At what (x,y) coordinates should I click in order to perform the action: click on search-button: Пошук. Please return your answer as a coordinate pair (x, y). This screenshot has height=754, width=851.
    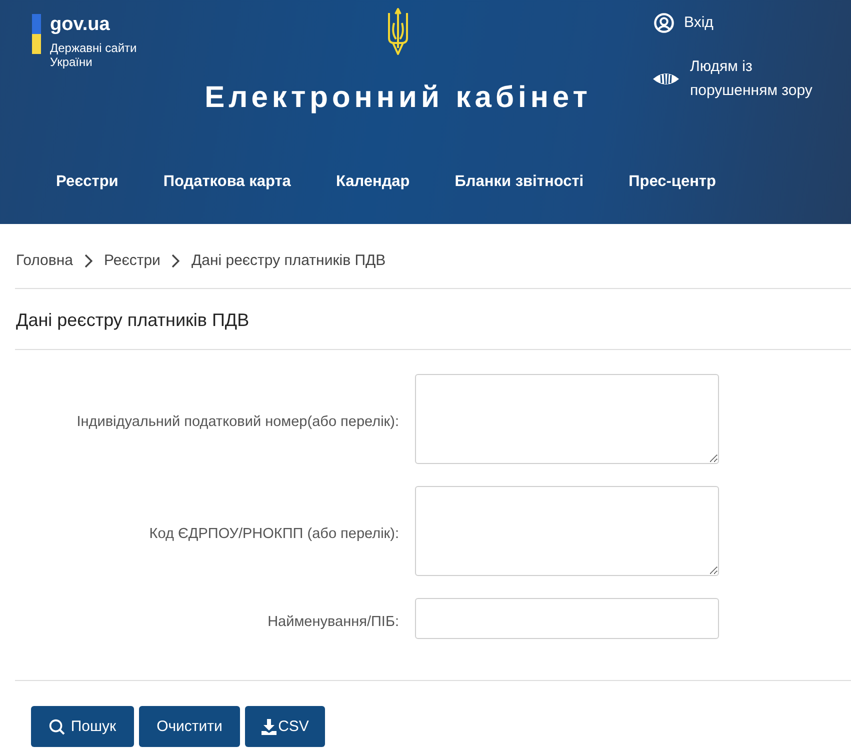
    Looking at the image, I should click on (82, 726).